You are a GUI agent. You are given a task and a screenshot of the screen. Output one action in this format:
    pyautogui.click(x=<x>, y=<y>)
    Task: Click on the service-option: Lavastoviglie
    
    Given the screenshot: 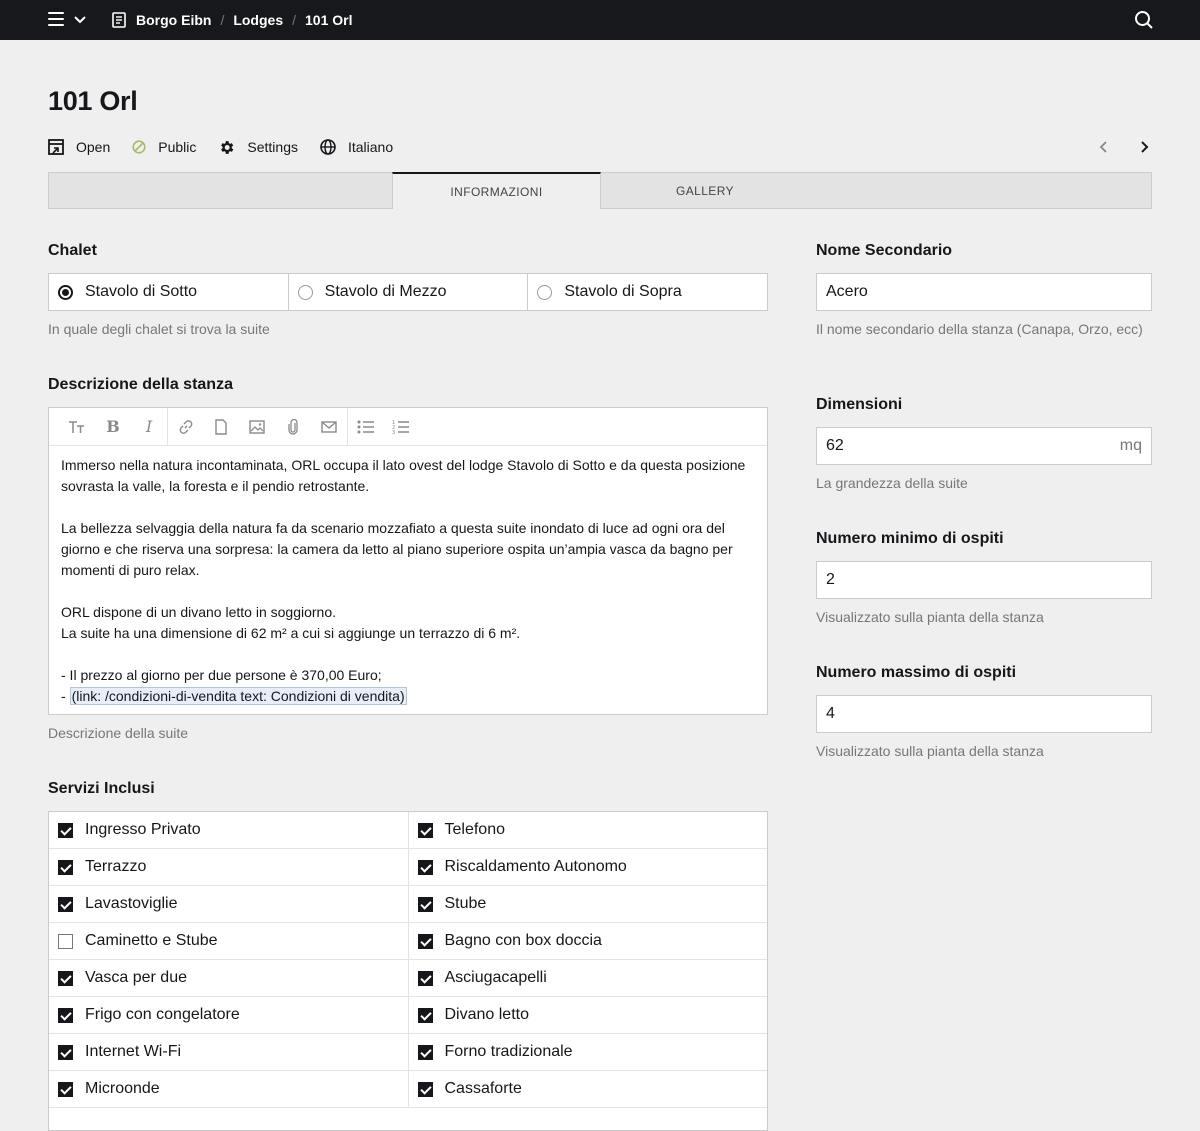 What is the action you would take?
    pyautogui.click(x=229, y=904)
    